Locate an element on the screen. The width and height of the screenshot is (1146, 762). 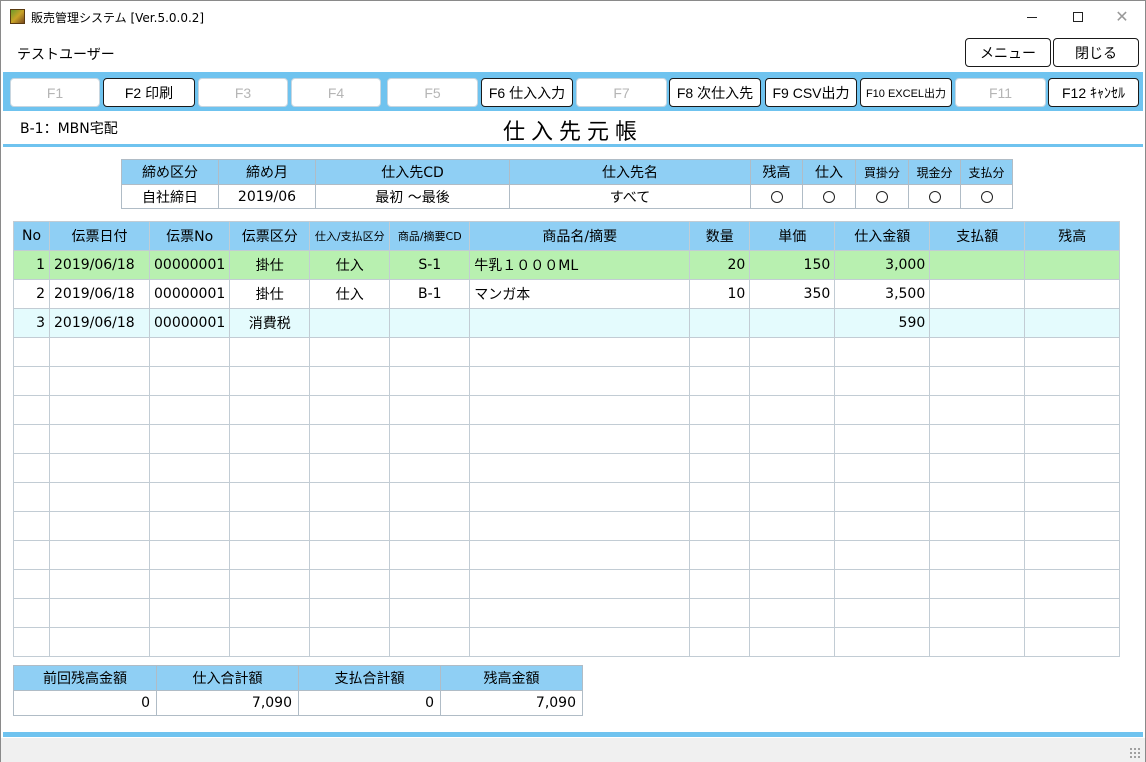
f9-csv-button: F9 CSV出力 is located at coordinates (811, 92).